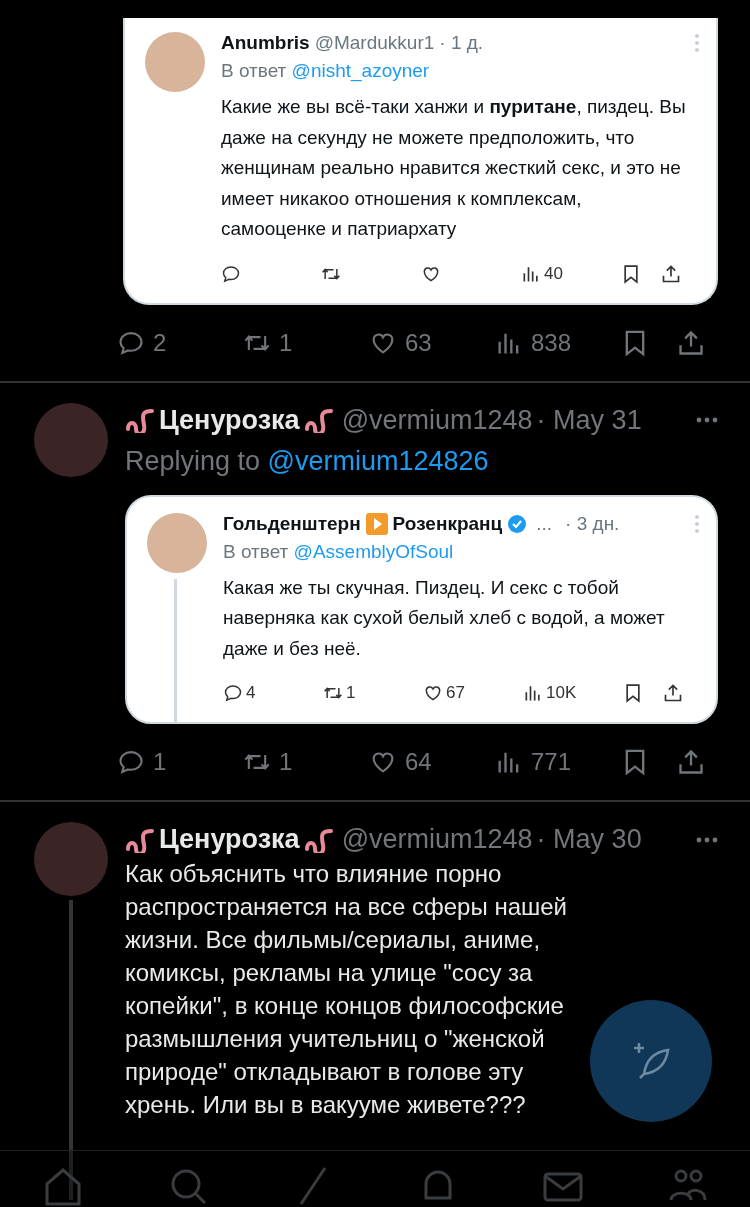 The height and width of the screenshot is (1207, 750). I want to click on action-count: 10K, so click(561, 693).